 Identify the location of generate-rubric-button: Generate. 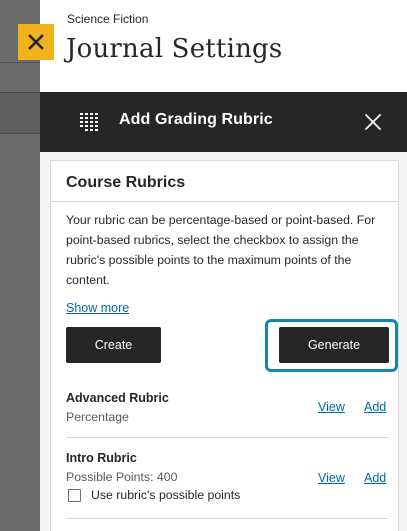
(334, 345).